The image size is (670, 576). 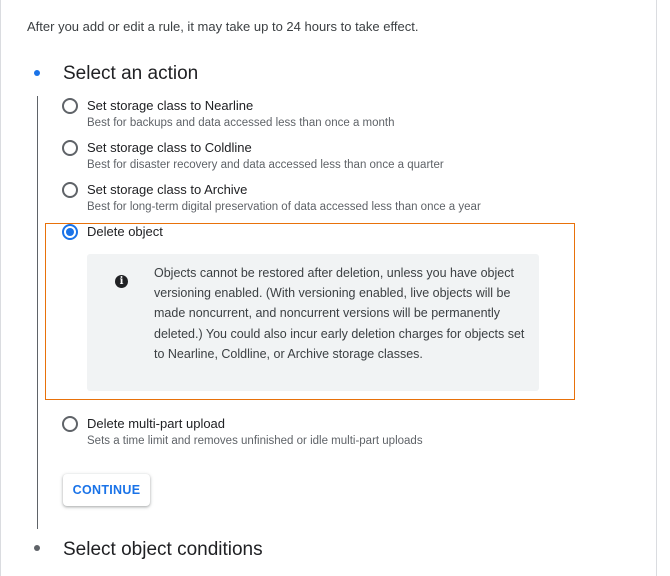 What do you see at coordinates (70, 232) in the screenshot?
I see `radio-delete-object` at bounding box center [70, 232].